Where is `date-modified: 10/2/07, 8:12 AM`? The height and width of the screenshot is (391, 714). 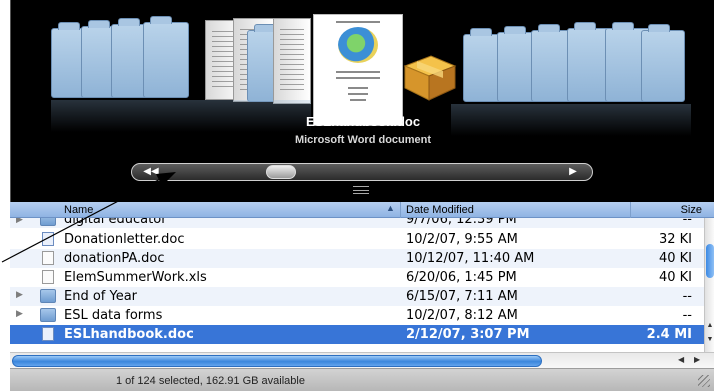
date-modified: 10/2/07, 8:12 AM is located at coordinates (462, 315).